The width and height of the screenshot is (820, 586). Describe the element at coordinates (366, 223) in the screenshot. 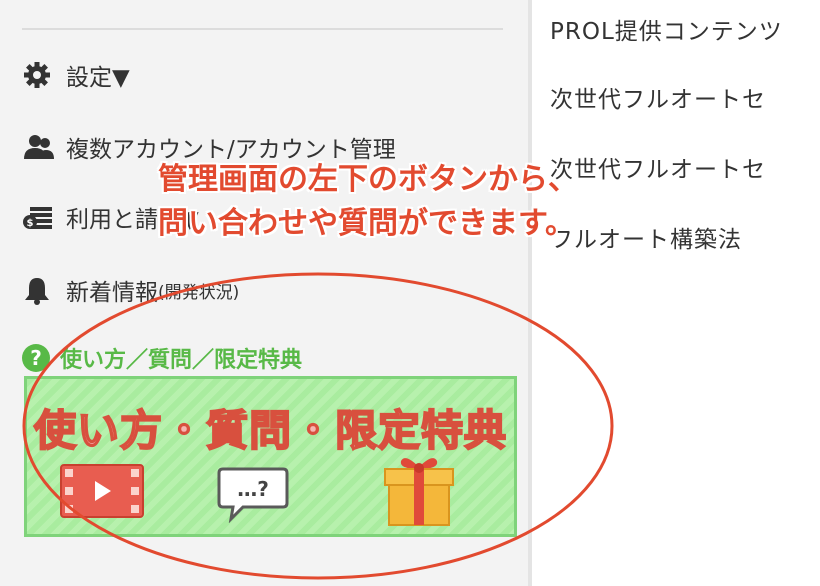

I see `annotation-line-2: 問い合わせや質問ができます。` at that location.